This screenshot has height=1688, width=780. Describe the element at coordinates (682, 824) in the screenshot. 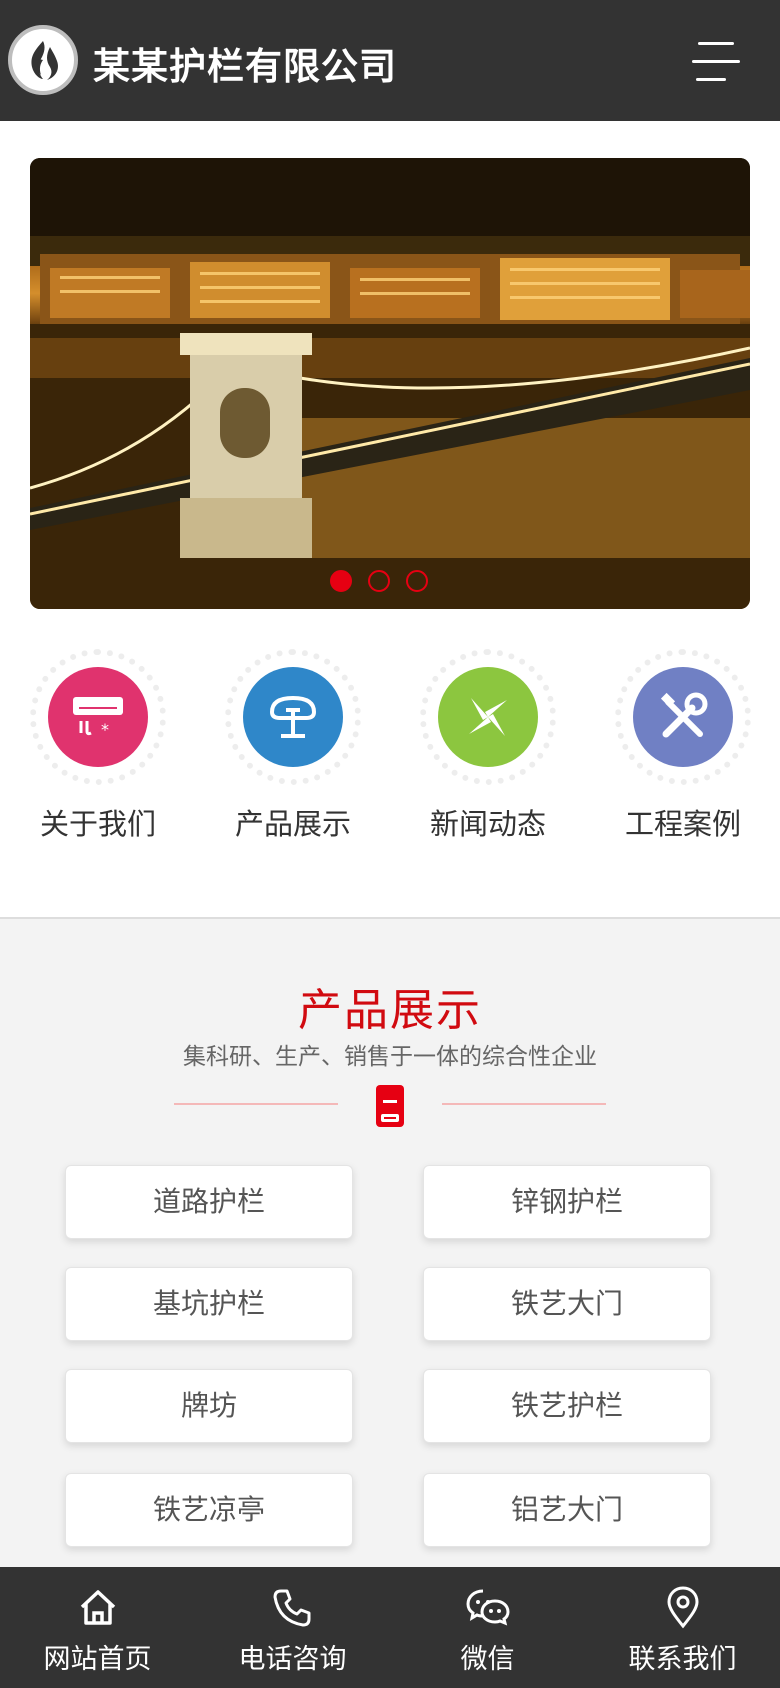

I see `quick-nav-label: 工程案例` at that location.